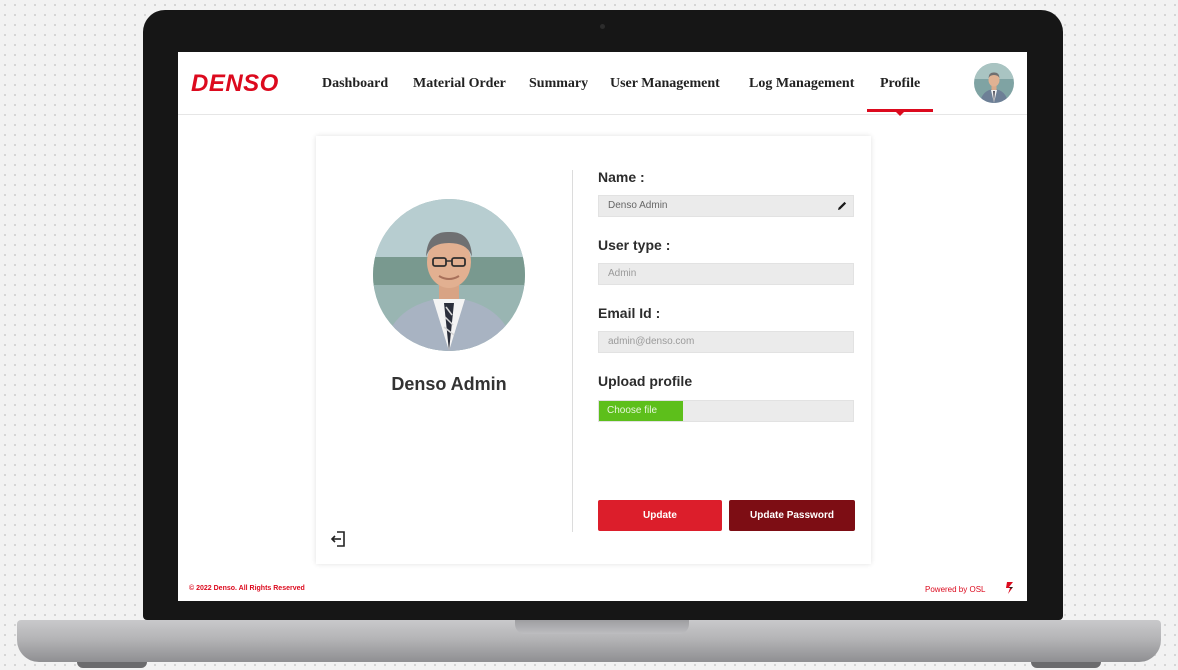  I want to click on name-label: Name :, so click(621, 177).